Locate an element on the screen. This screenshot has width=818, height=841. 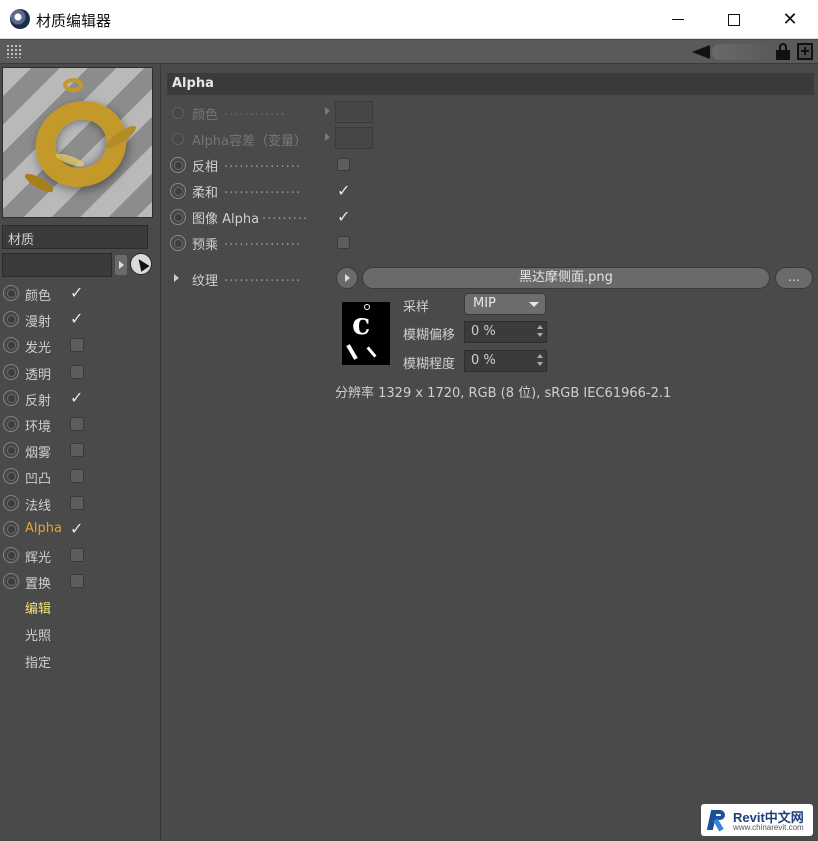
channel-label: 凹凸 is located at coordinates (38, 477).